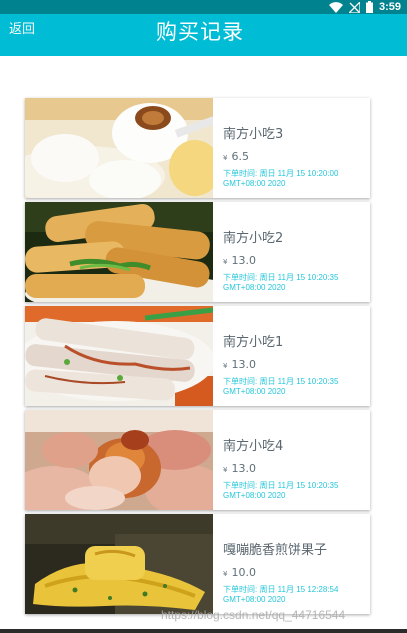 Image resolution: width=407 pixels, height=633 pixels. What do you see at coordinates (253, 134) in the screenshot?
I see `order-name: 南方小吃3` at bounding box center [253, 134].